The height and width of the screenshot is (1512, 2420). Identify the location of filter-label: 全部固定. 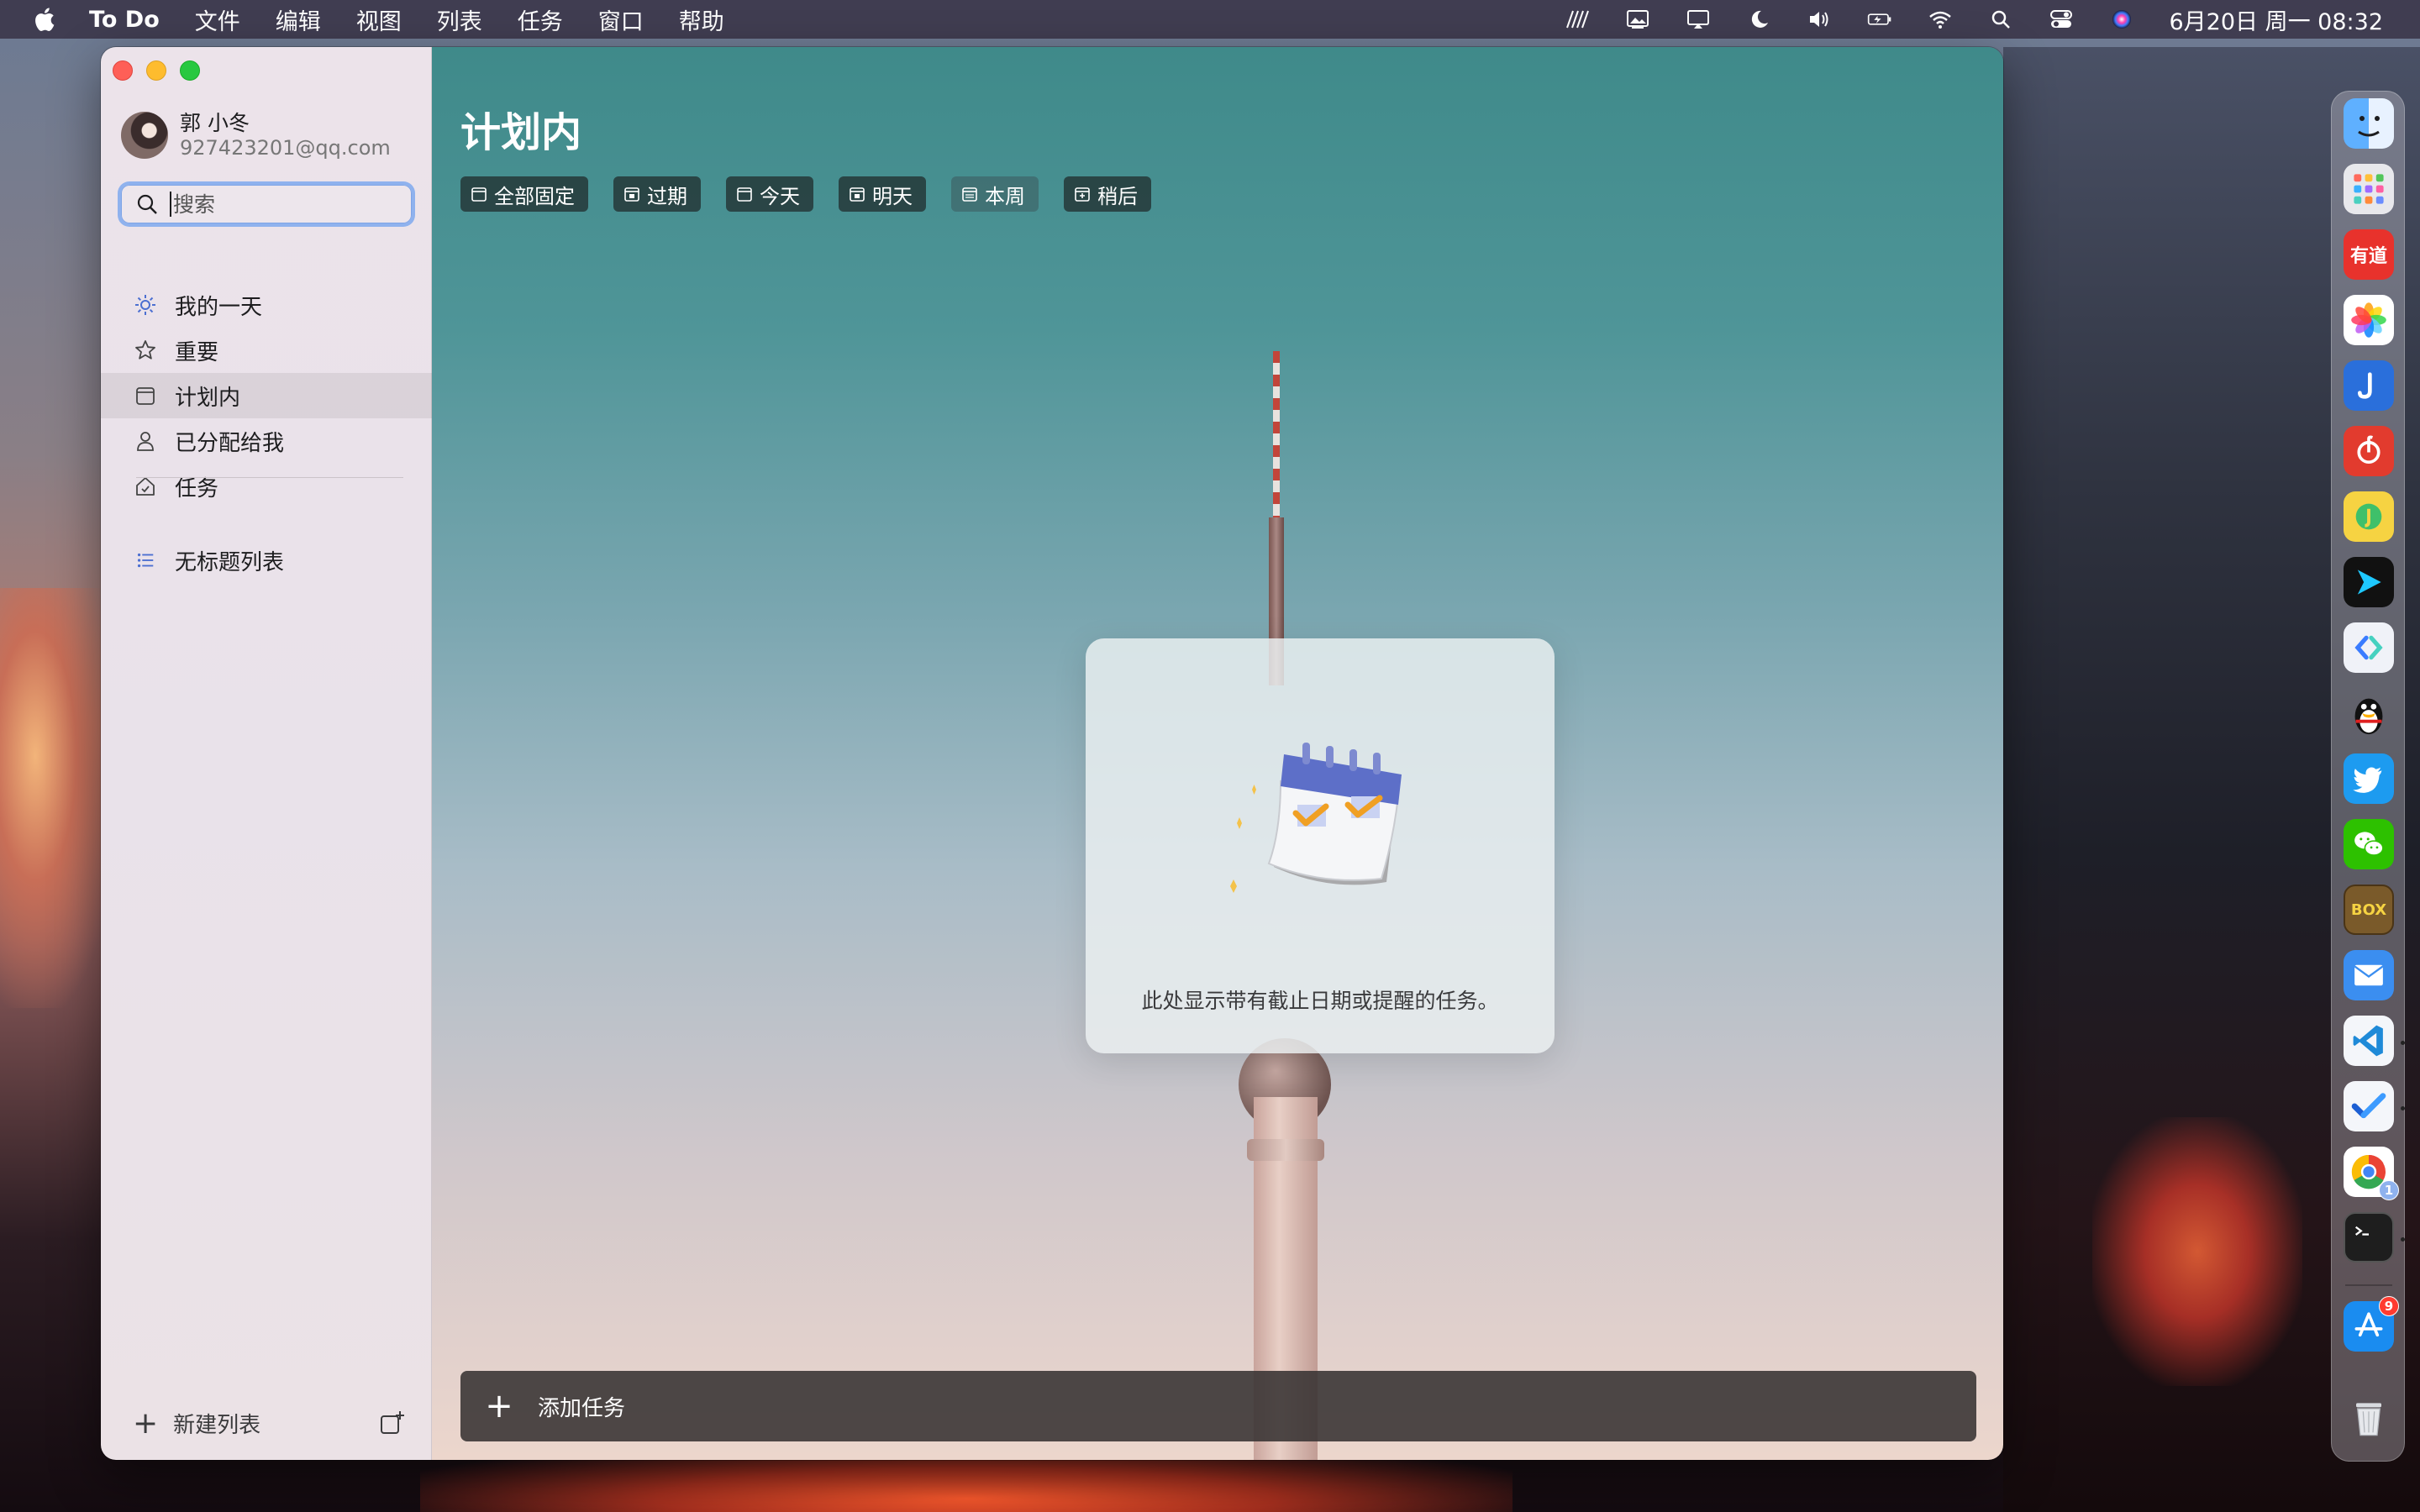
(534, 196).